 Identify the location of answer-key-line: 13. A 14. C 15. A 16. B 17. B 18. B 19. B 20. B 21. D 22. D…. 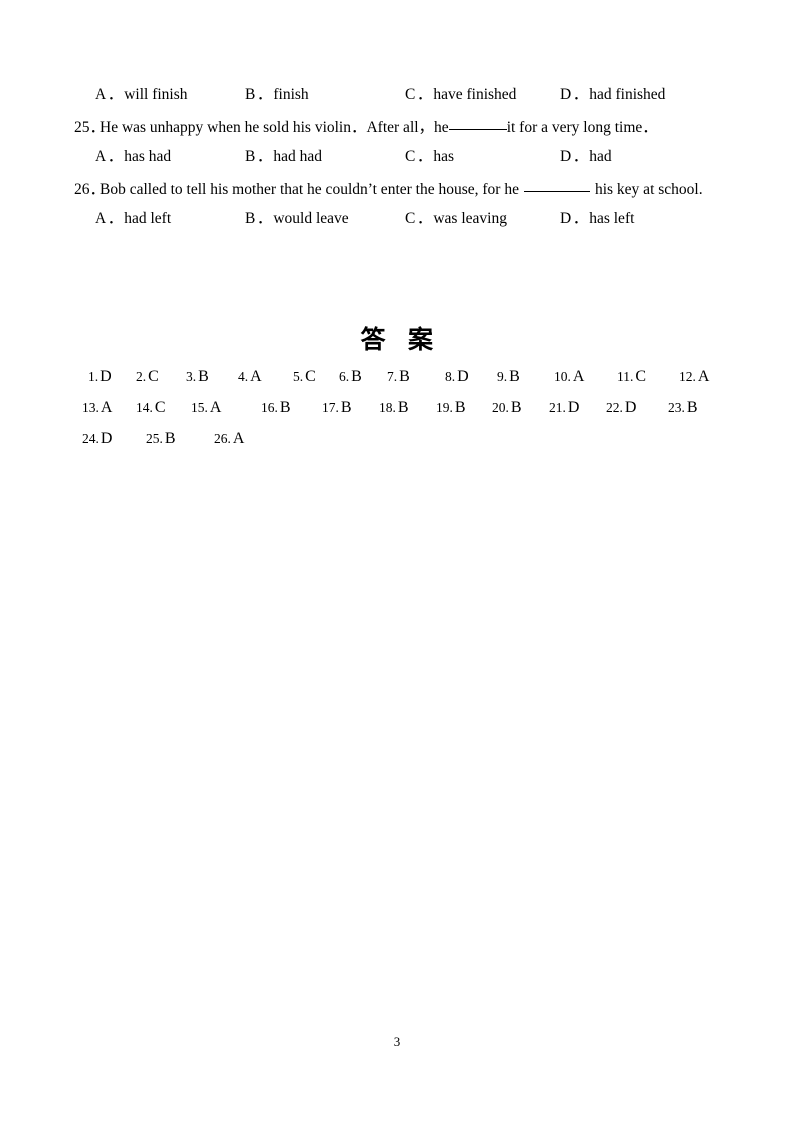
(404, 408).